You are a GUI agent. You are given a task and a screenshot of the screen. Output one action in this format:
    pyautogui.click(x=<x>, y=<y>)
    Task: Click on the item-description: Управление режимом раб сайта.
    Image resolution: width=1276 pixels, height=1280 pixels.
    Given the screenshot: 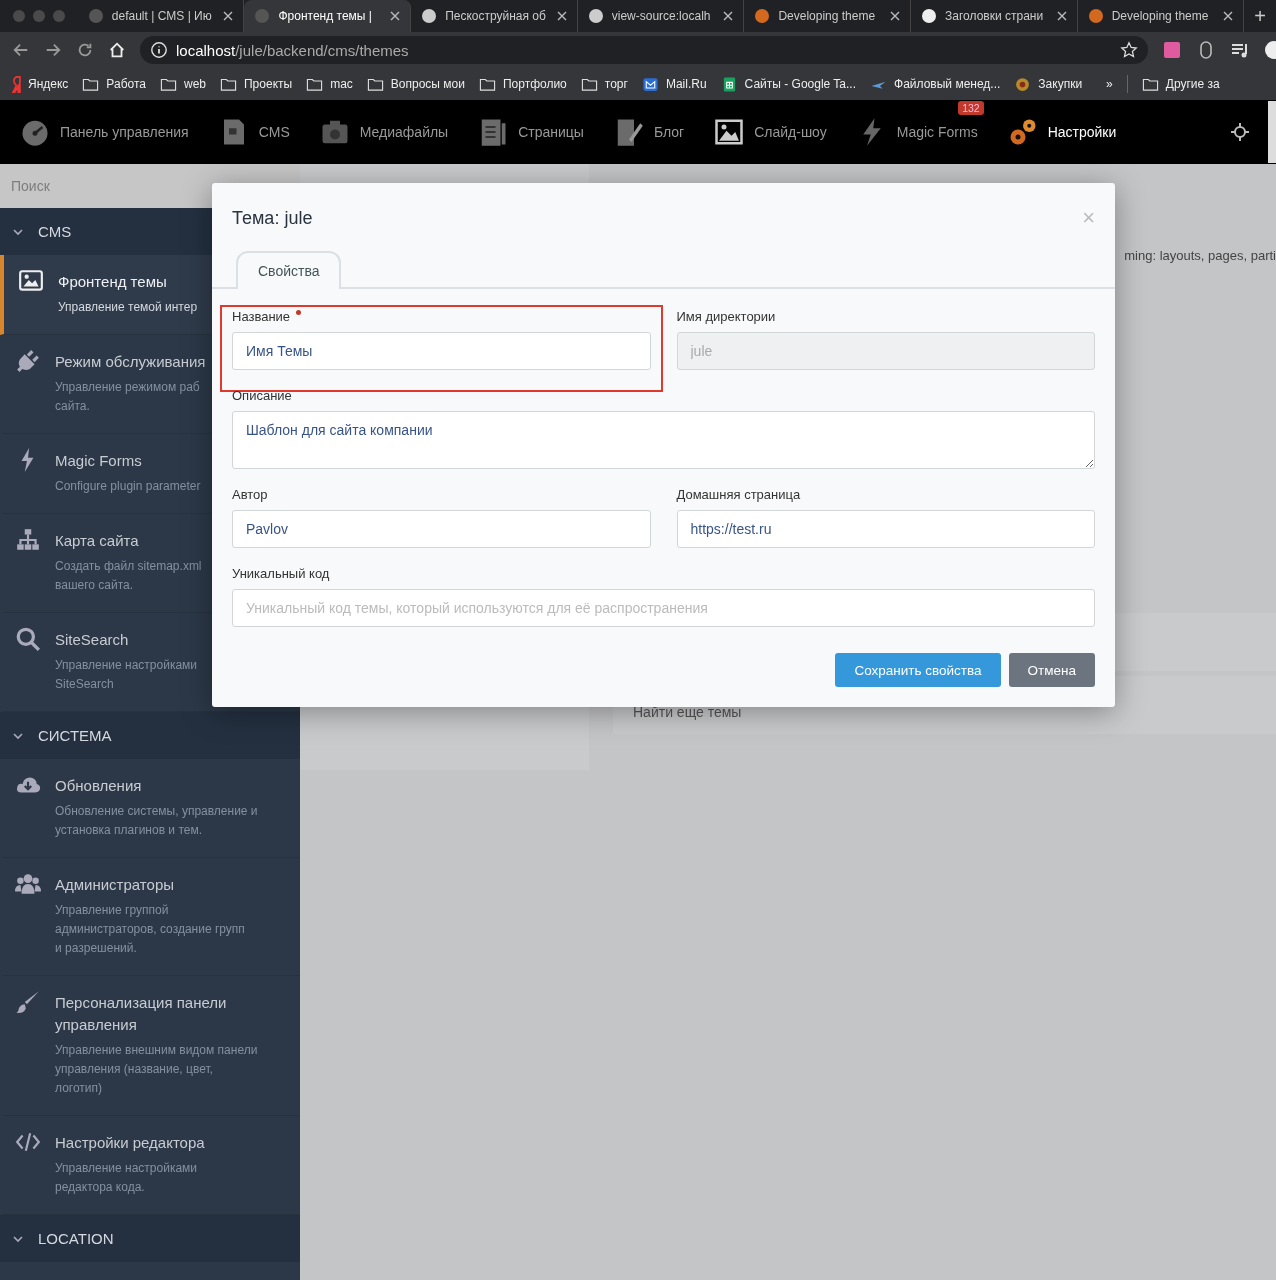 What is the action you would take?
    pyautogui.click(x=128, y=397)
    